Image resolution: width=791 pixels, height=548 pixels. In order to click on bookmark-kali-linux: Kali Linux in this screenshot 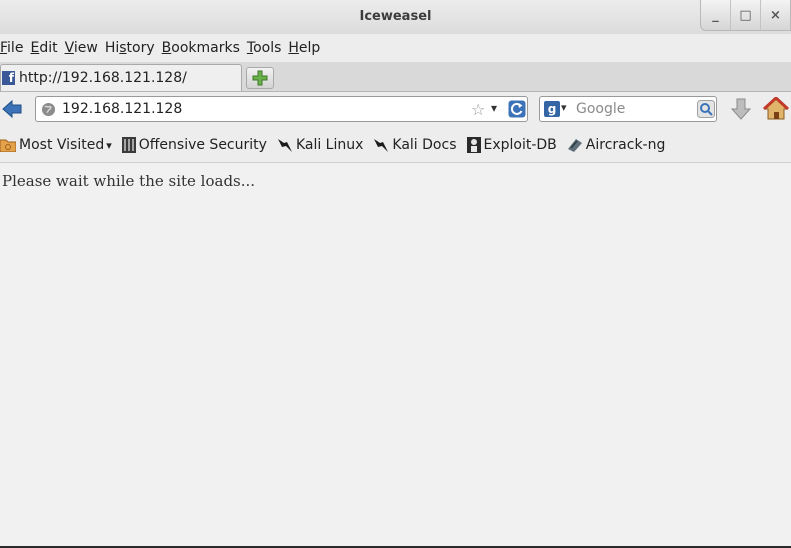, I will do `click(320, 145)`.